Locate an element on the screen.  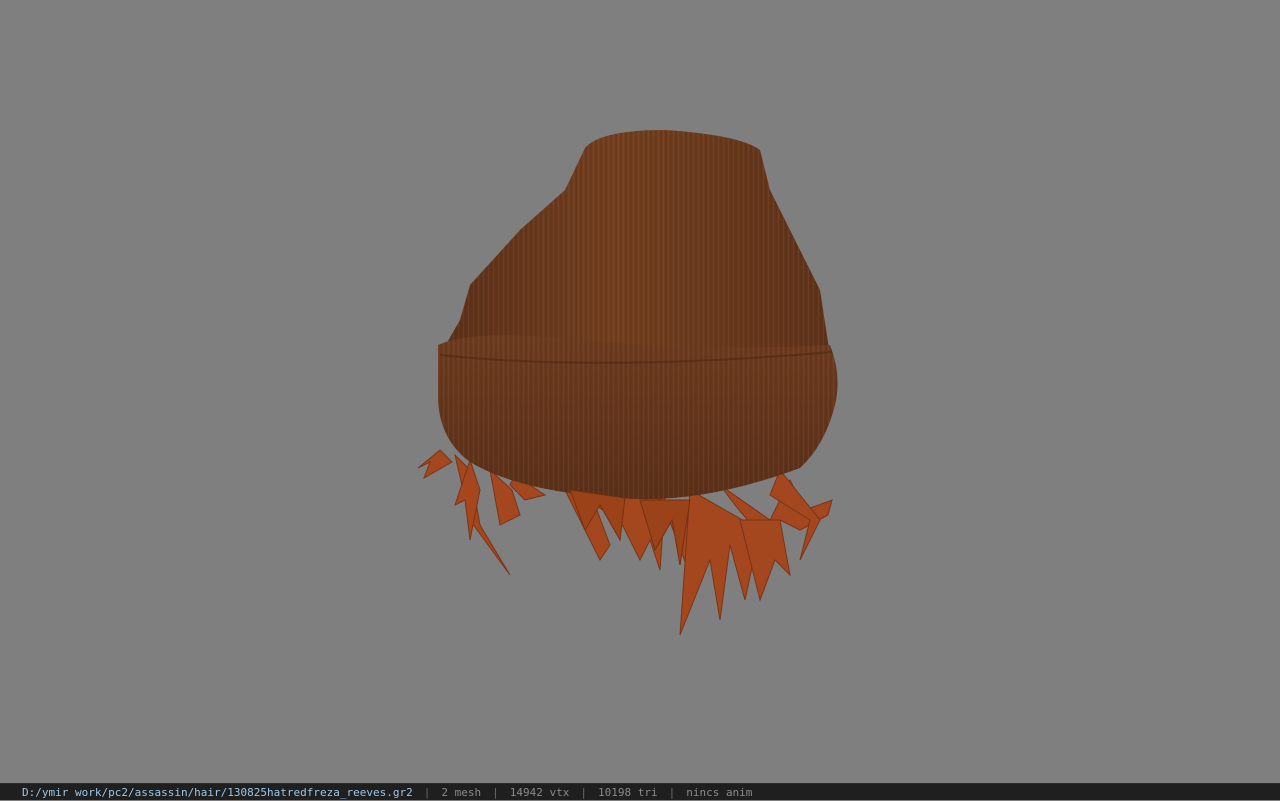
vertex-count-label: 14942 vtx is located at coordinates (539, 792).